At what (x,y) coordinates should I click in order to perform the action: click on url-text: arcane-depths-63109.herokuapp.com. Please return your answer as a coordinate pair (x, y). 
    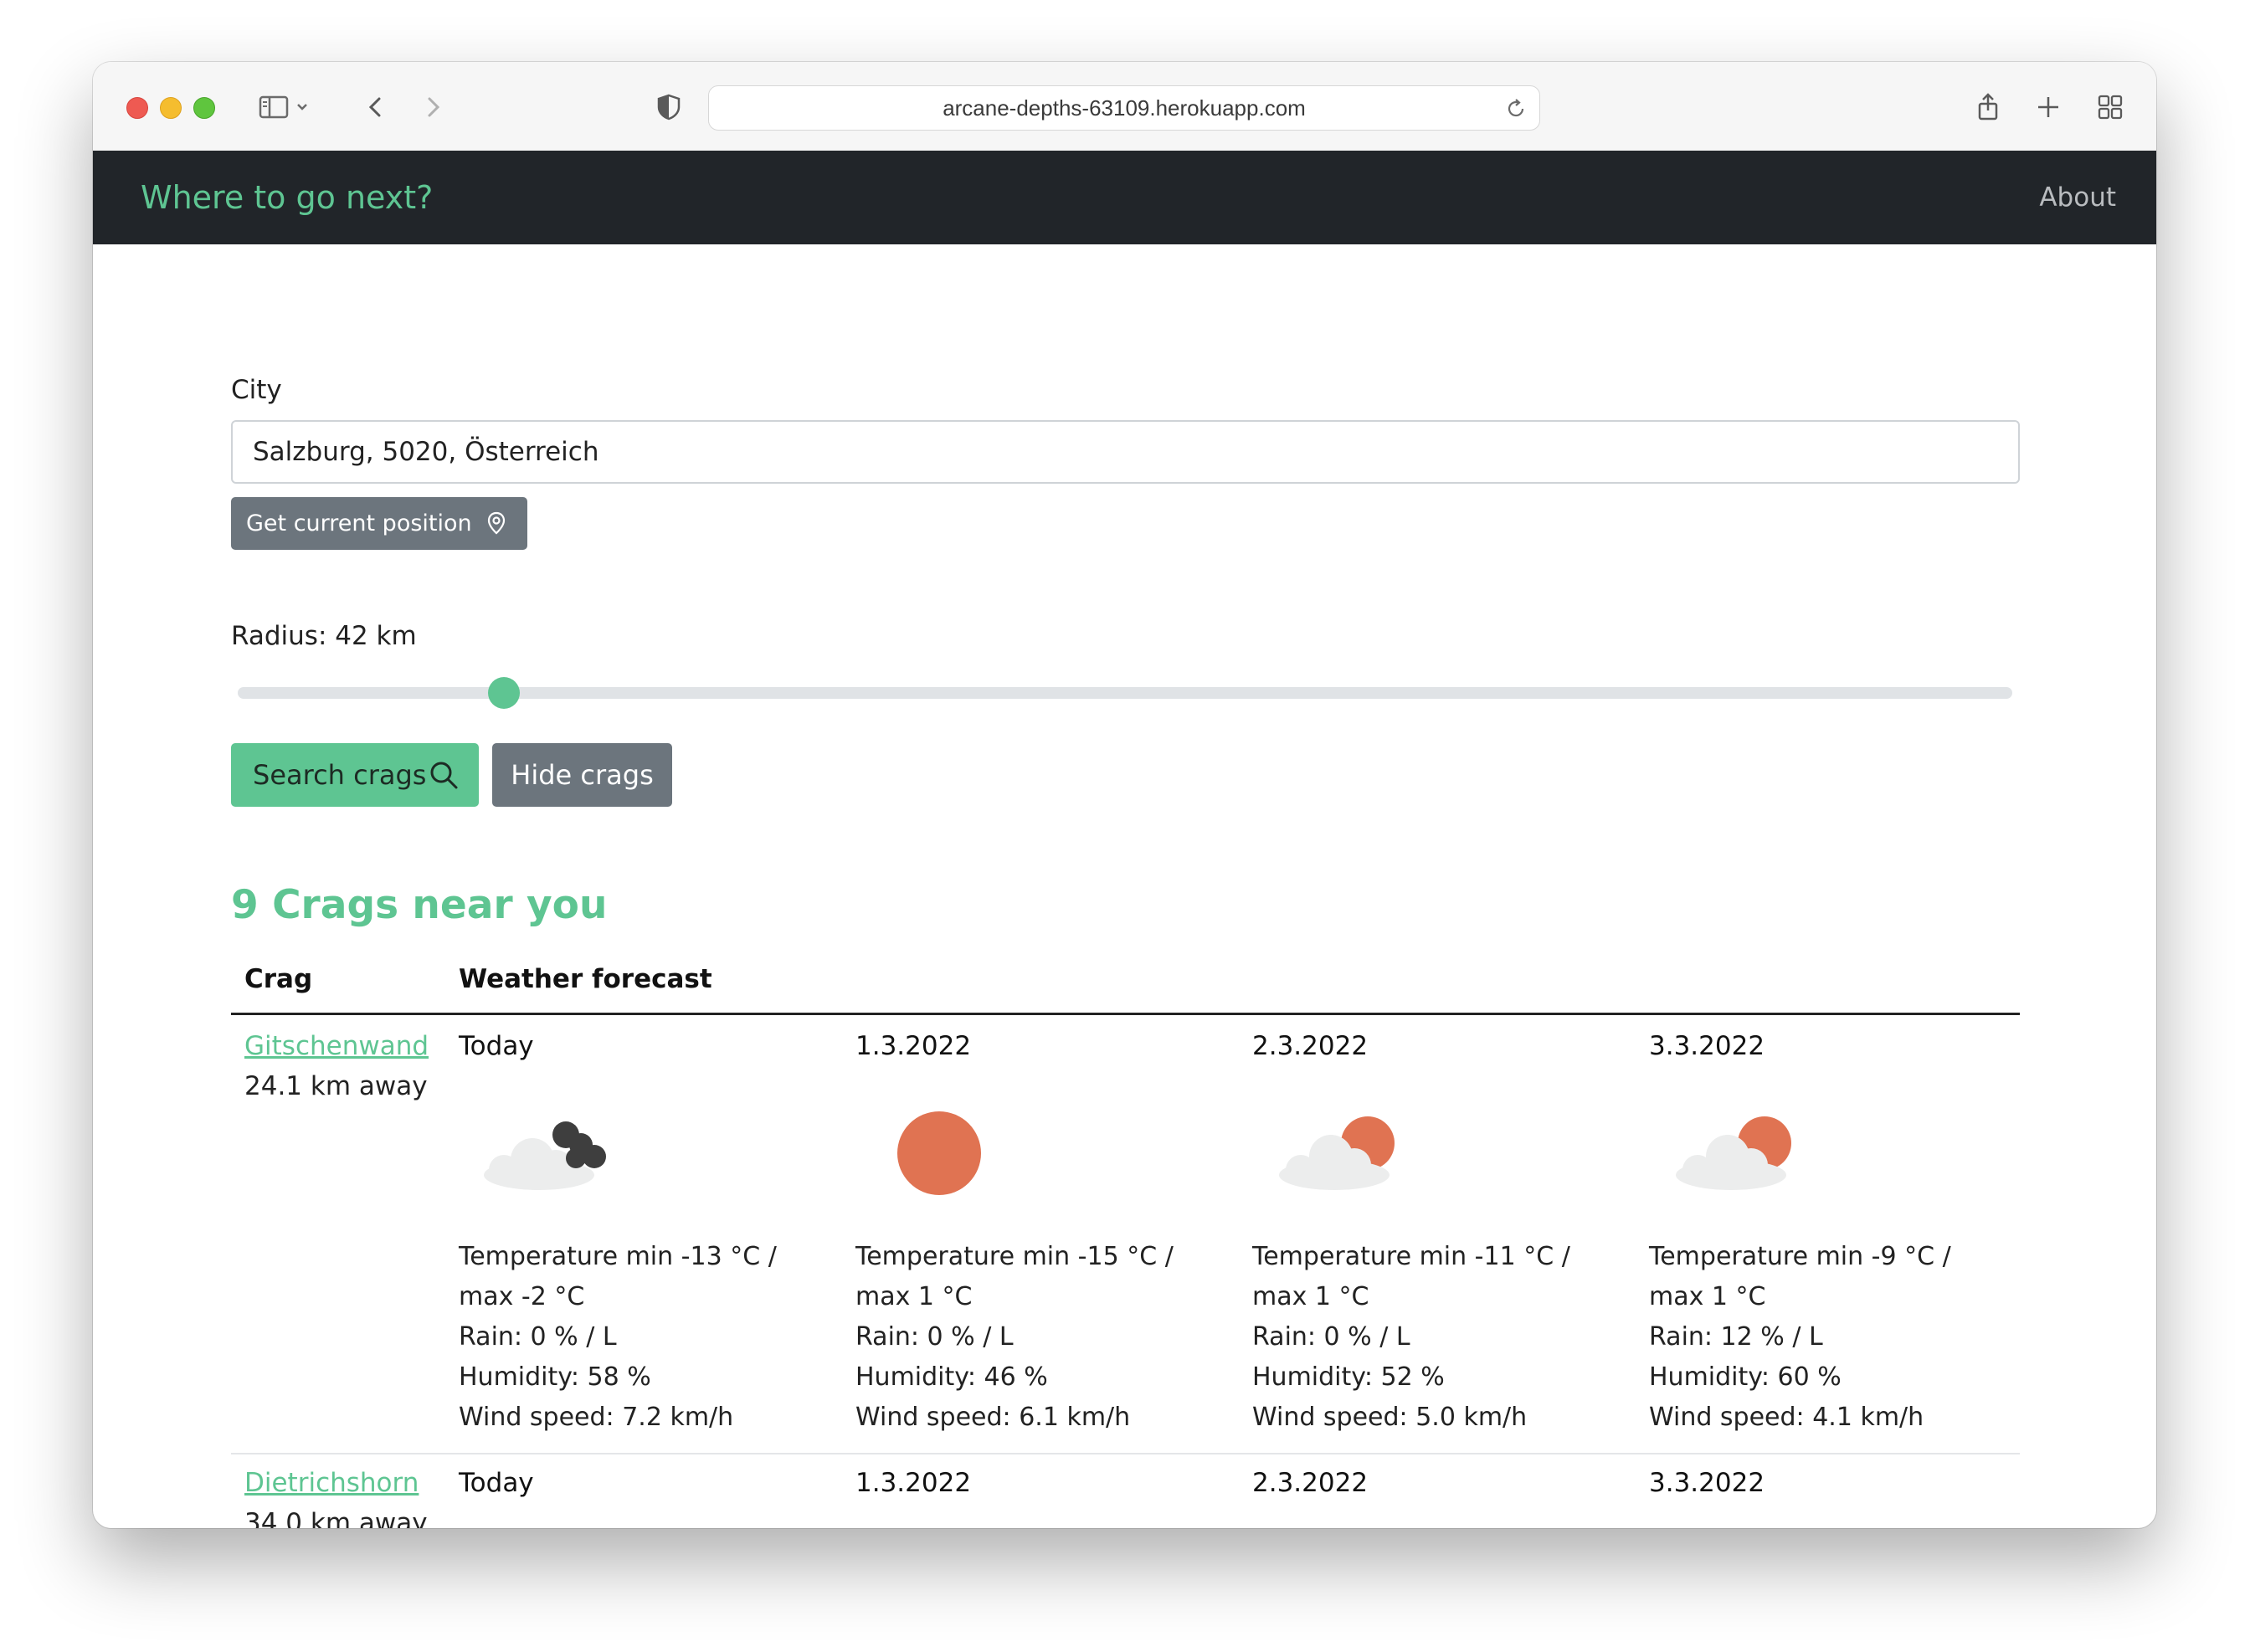
    Looking at the image, I should click on (1124, 108).